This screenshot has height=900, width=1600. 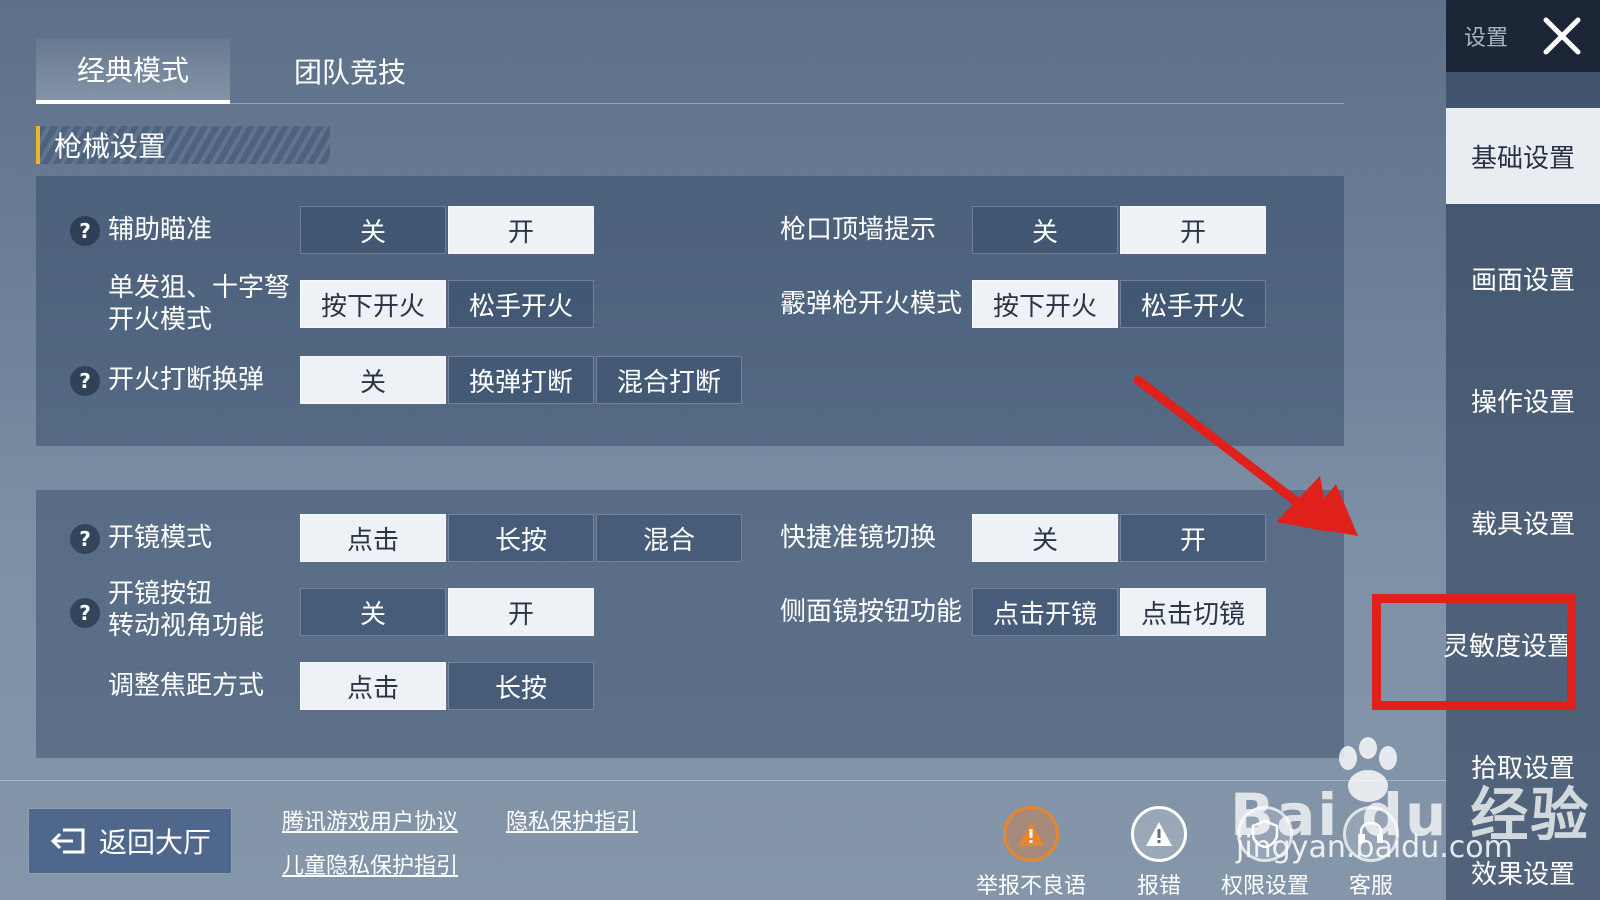 I want to click on side-scope-toggle: 点击开镜 点击切镜, so click(x=1120, y=612).